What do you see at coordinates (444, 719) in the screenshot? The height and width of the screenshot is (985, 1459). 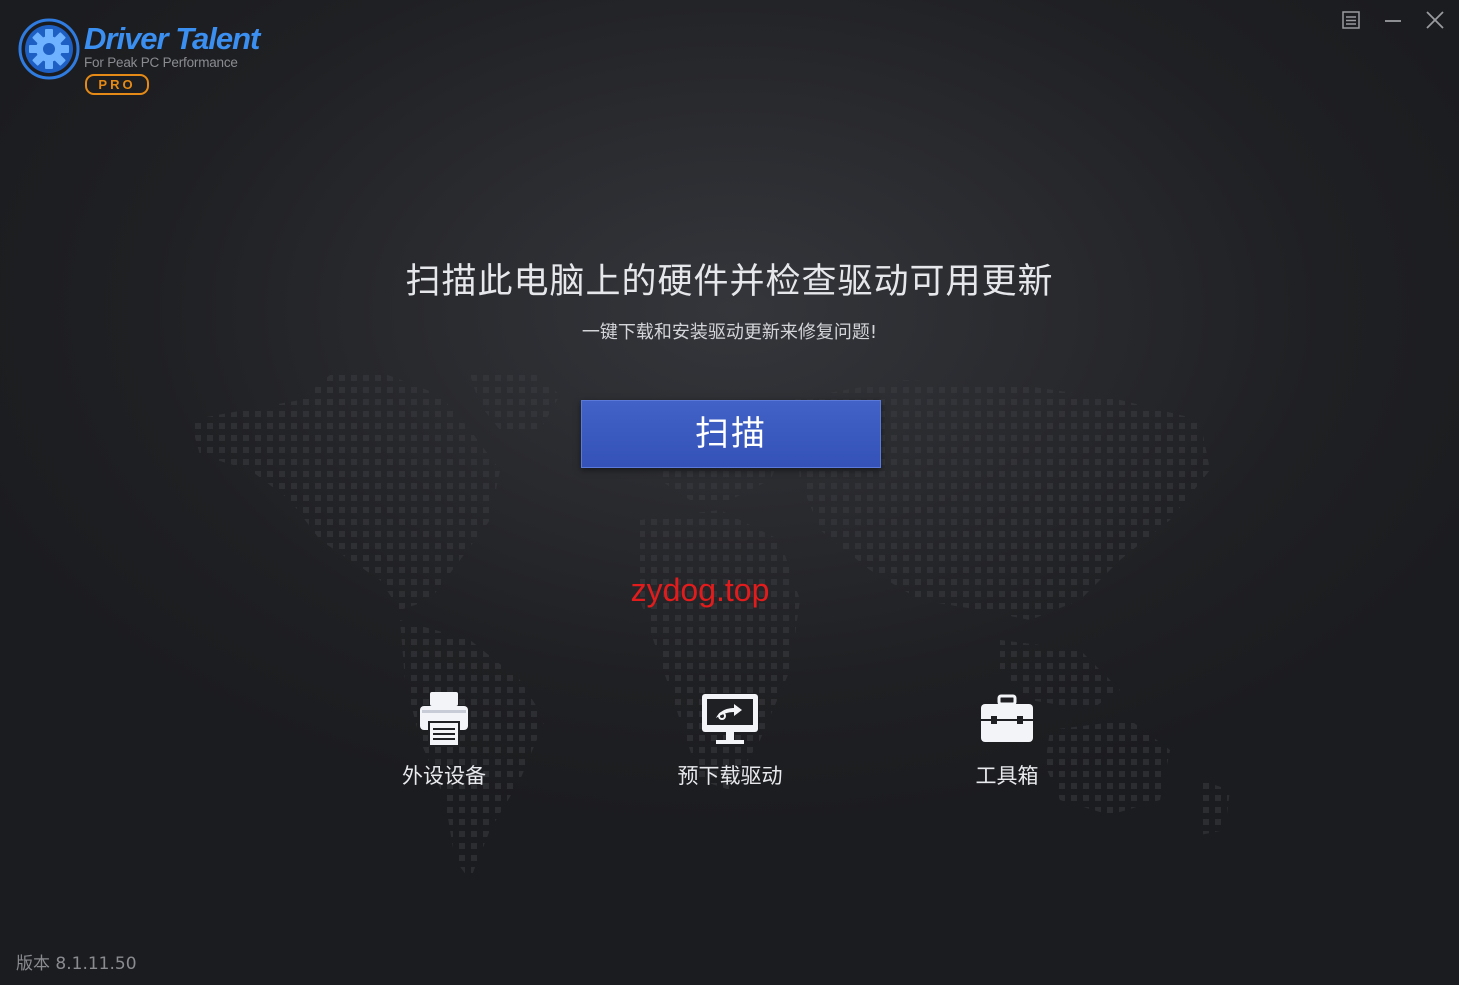 I see `printer-icon` at bounding box center [444, 719].